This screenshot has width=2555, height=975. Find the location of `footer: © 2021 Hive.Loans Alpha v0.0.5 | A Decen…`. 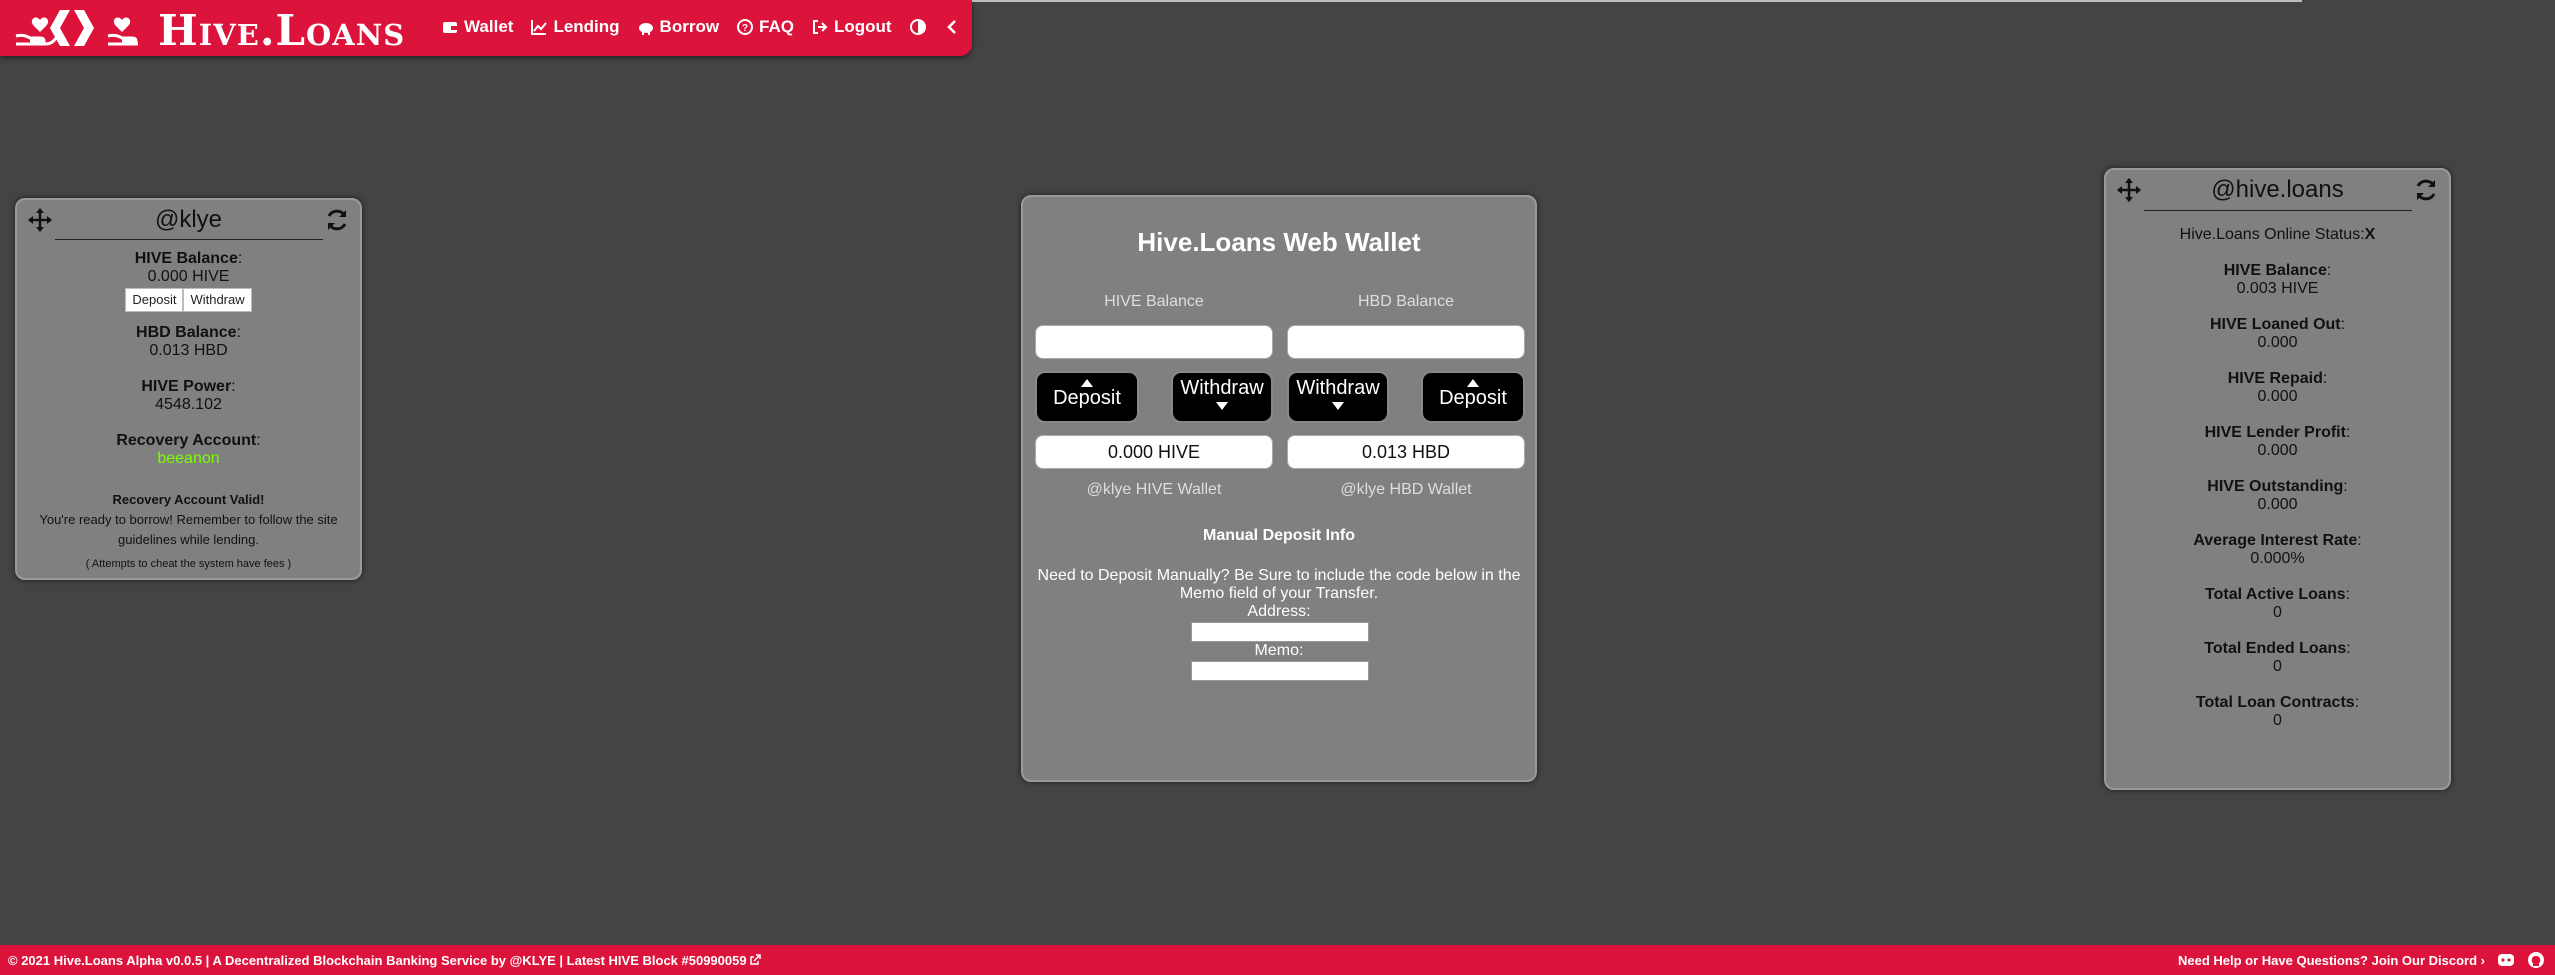

footer: © 2021 Hive.Loans Alpha v0.0.5 | A Decen… is located at coordinates (1277, 960).